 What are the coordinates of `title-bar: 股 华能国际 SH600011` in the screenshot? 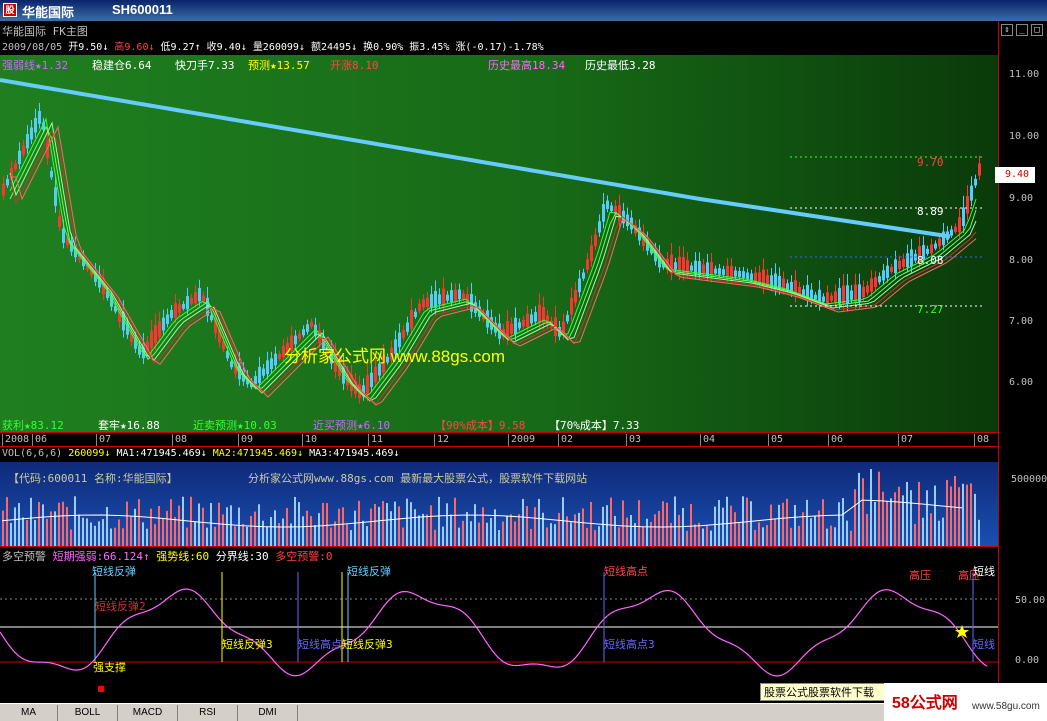 It's located at (523, 10).